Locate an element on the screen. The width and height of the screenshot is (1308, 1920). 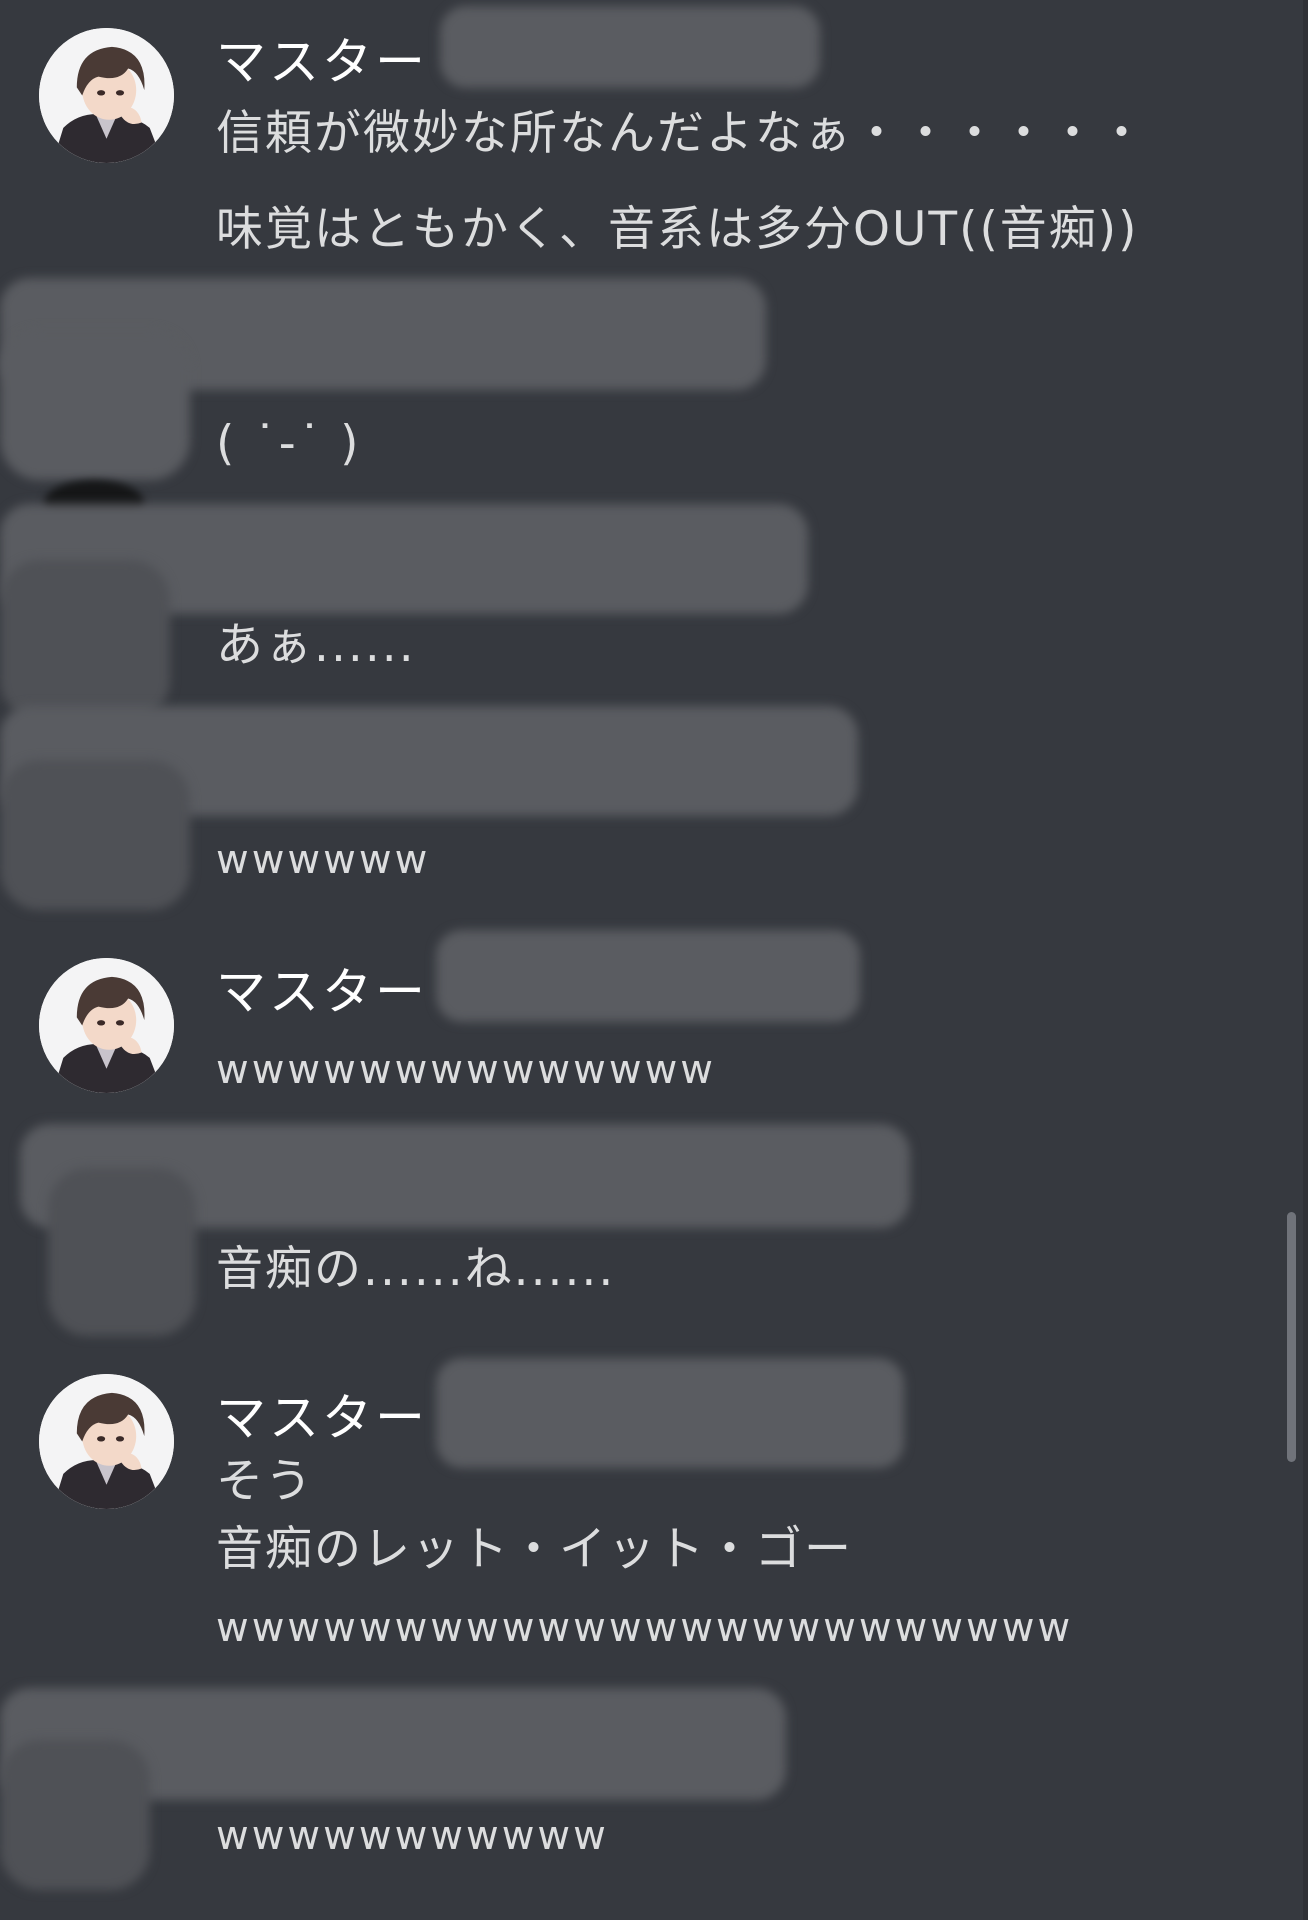
message-text: wwwwwwwwwwwwww is located at coordinates (466, 1070).